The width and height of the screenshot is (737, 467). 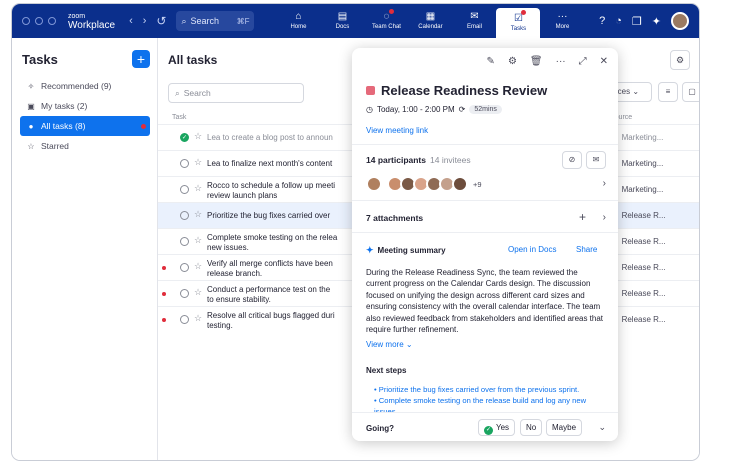 I want to click on window-icon: ❐, so click(x=637, y=21).